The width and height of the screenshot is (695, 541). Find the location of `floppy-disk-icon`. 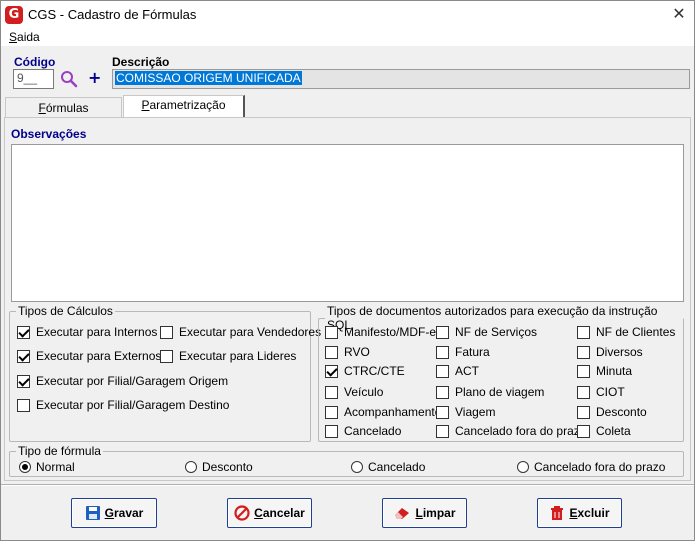

floppy-disk-icon is located at coordinates (92, 513).